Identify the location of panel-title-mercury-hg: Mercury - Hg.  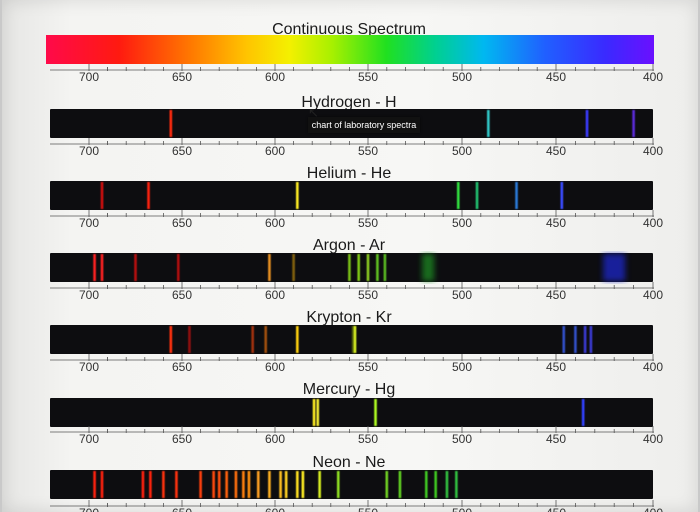
(349, 389).